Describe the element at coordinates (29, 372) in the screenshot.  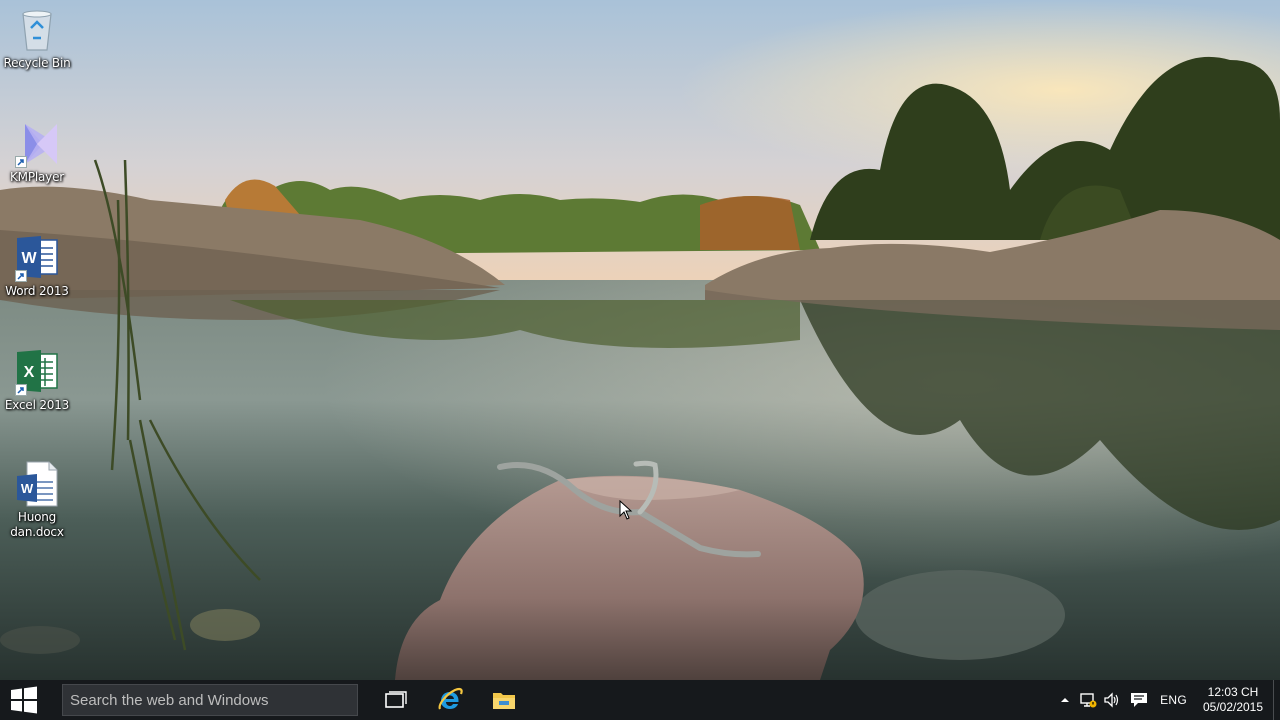
I see `svg-text: X` at that location.